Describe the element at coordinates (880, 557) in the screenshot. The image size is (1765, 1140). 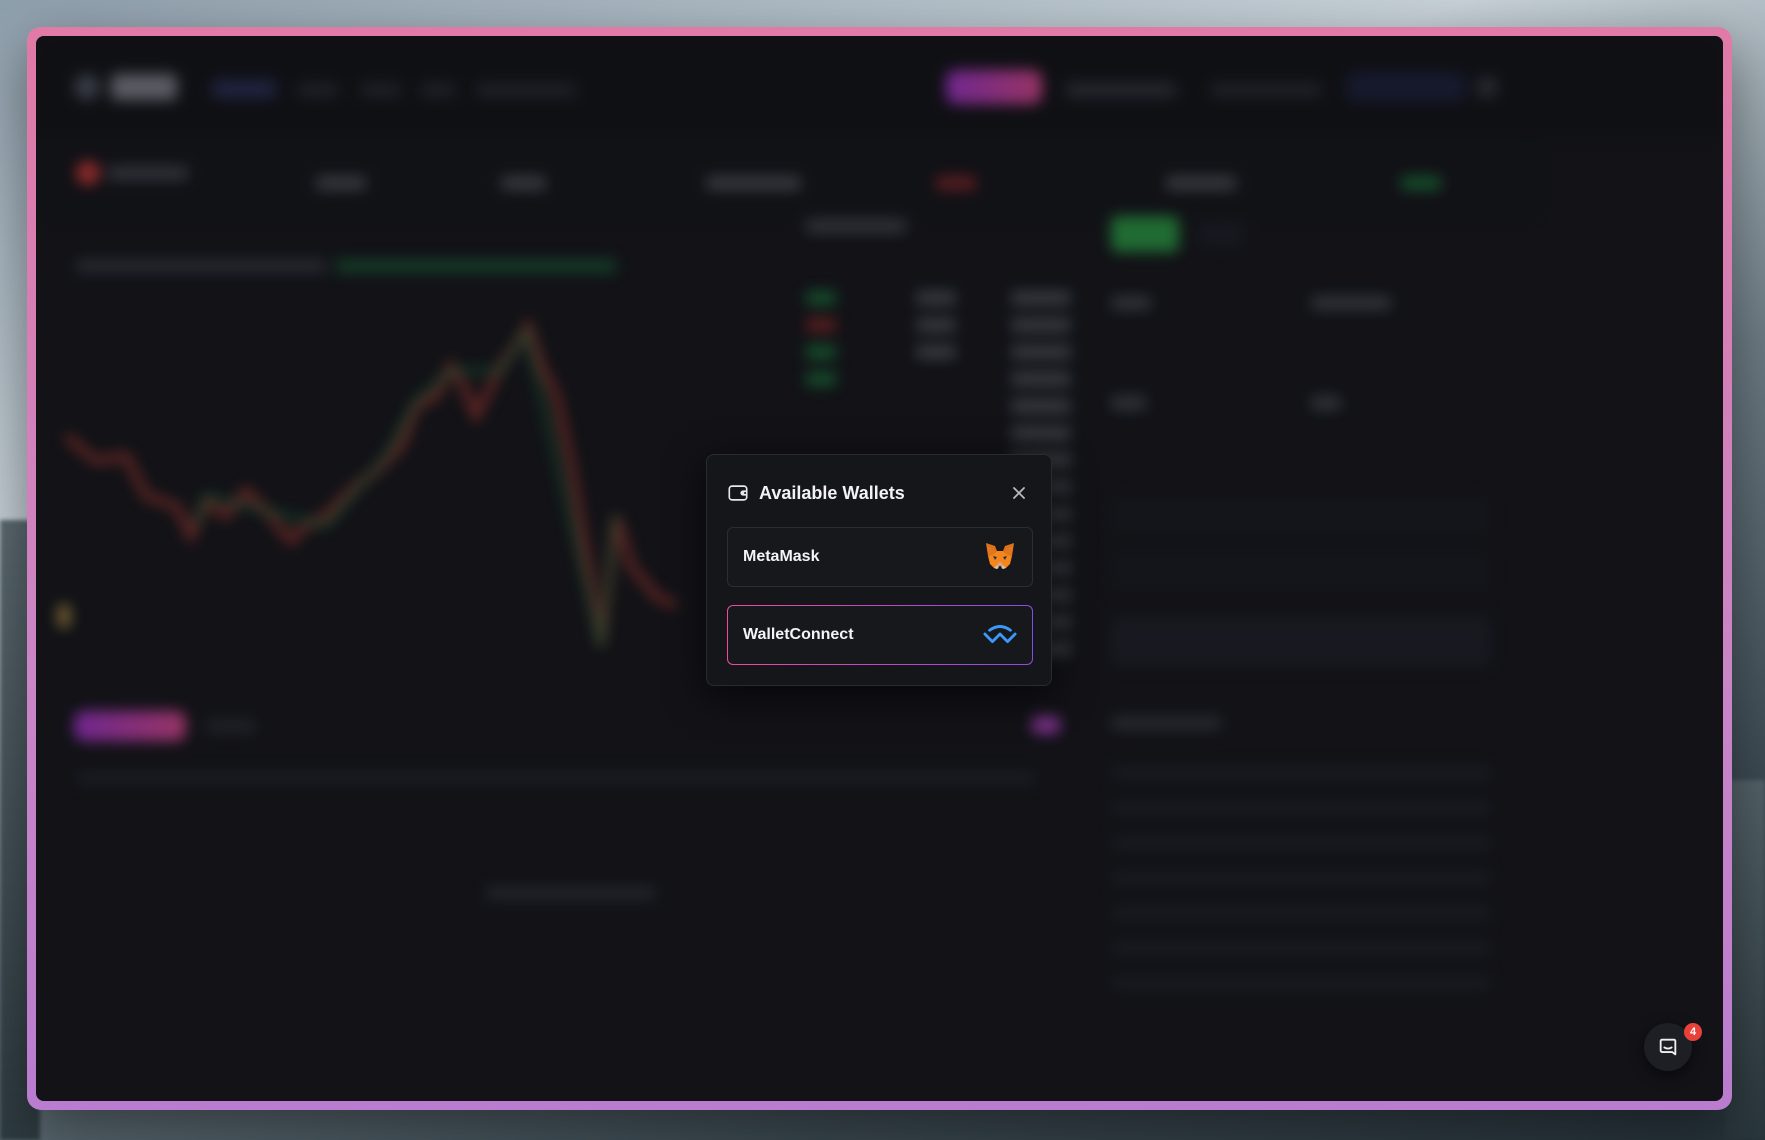
I see `wallet-option-metamask: MetaMask` at that location.